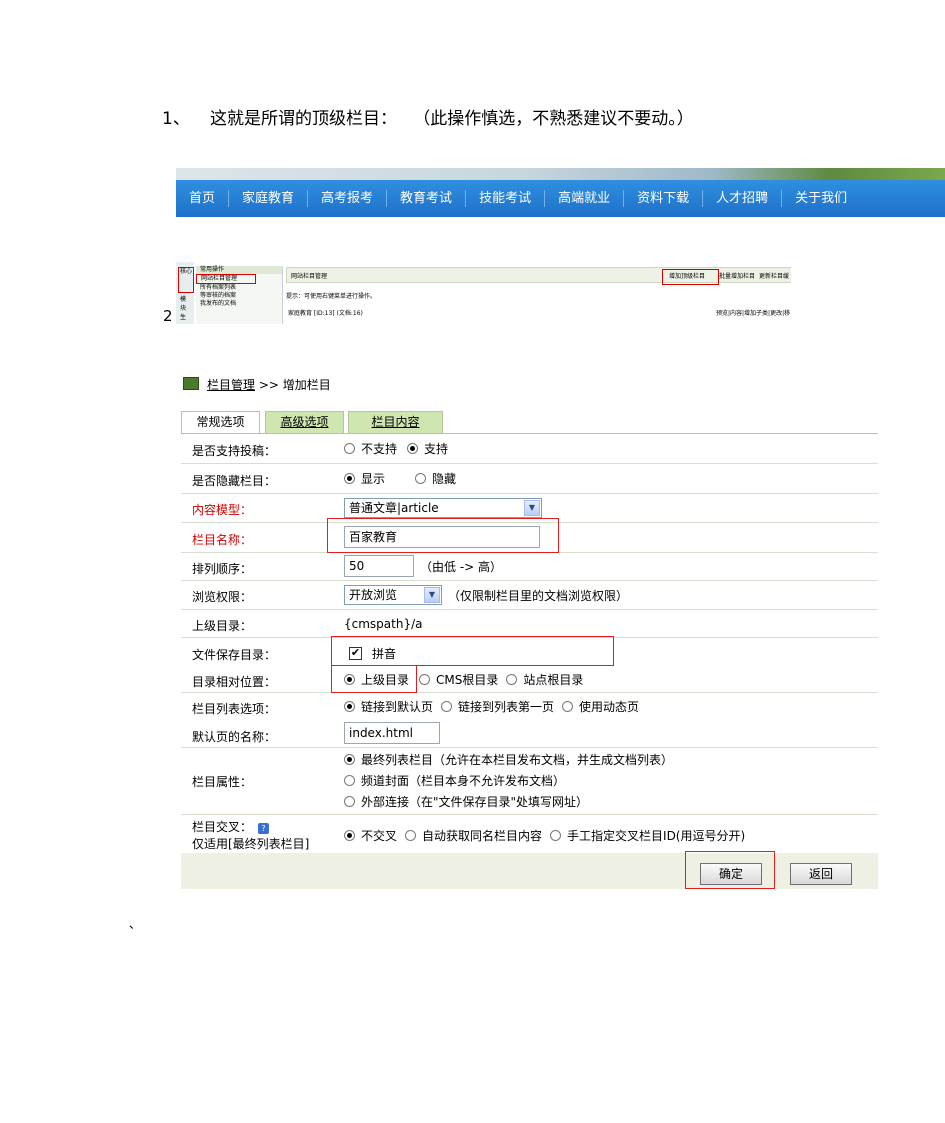 This screenshot has width=945, height=1123. What do you see at coordinates (538, 595) in the screenshot?
I see `permission-hint: （仅限制栏目里的文档浏览权限）` at bounding box center [538, 595].